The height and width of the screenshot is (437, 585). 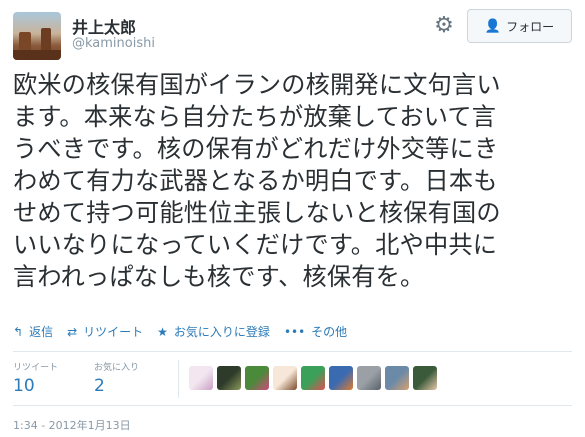 What do you see at coordinates (255, 245) in the screenshot?
I see `tweet-text-line: いいなりになっていくだけです。北や中共に` at bounding box center [255, 245].